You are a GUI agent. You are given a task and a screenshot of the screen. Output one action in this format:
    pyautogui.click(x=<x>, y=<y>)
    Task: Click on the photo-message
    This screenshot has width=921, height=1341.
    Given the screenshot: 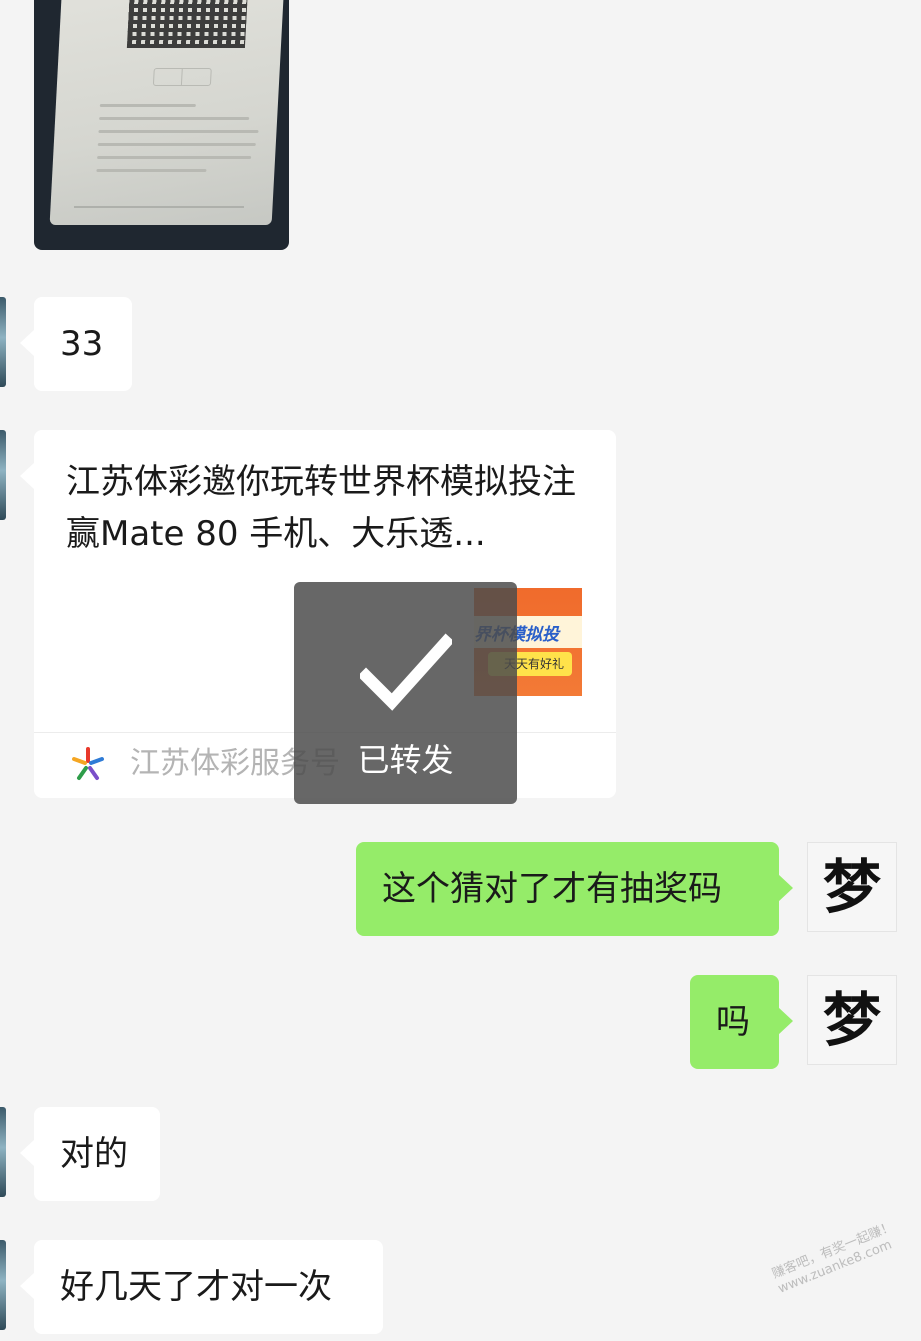 What is the action you would take?
    pyautogui.click(x=161, y=125)
    